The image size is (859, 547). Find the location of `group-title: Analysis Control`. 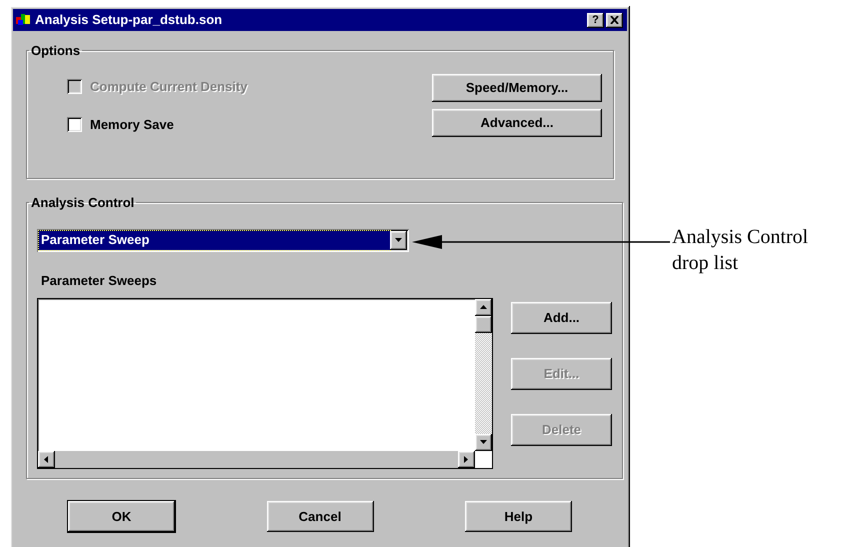

group-title: Analysis Control is located at coordinates (83, 203).